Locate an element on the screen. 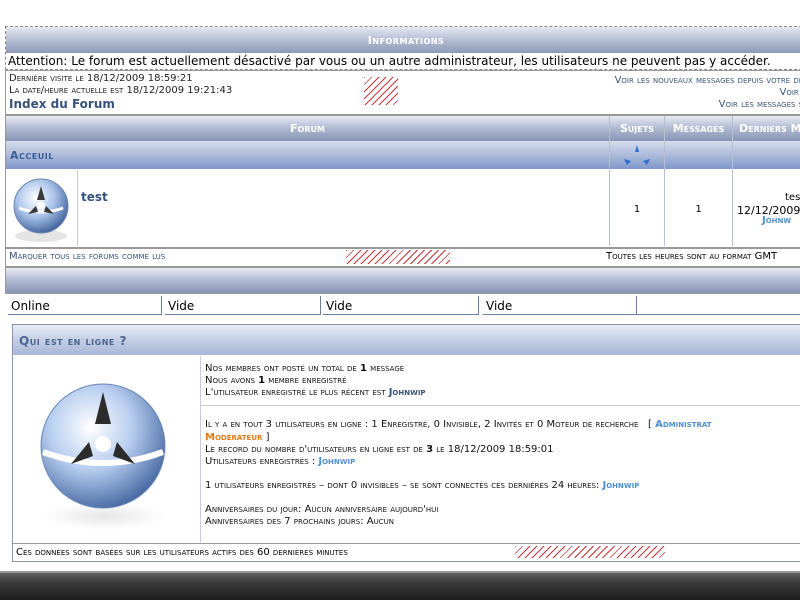  last-post-column-header: Derniers M is located at coordinates (766, 128).